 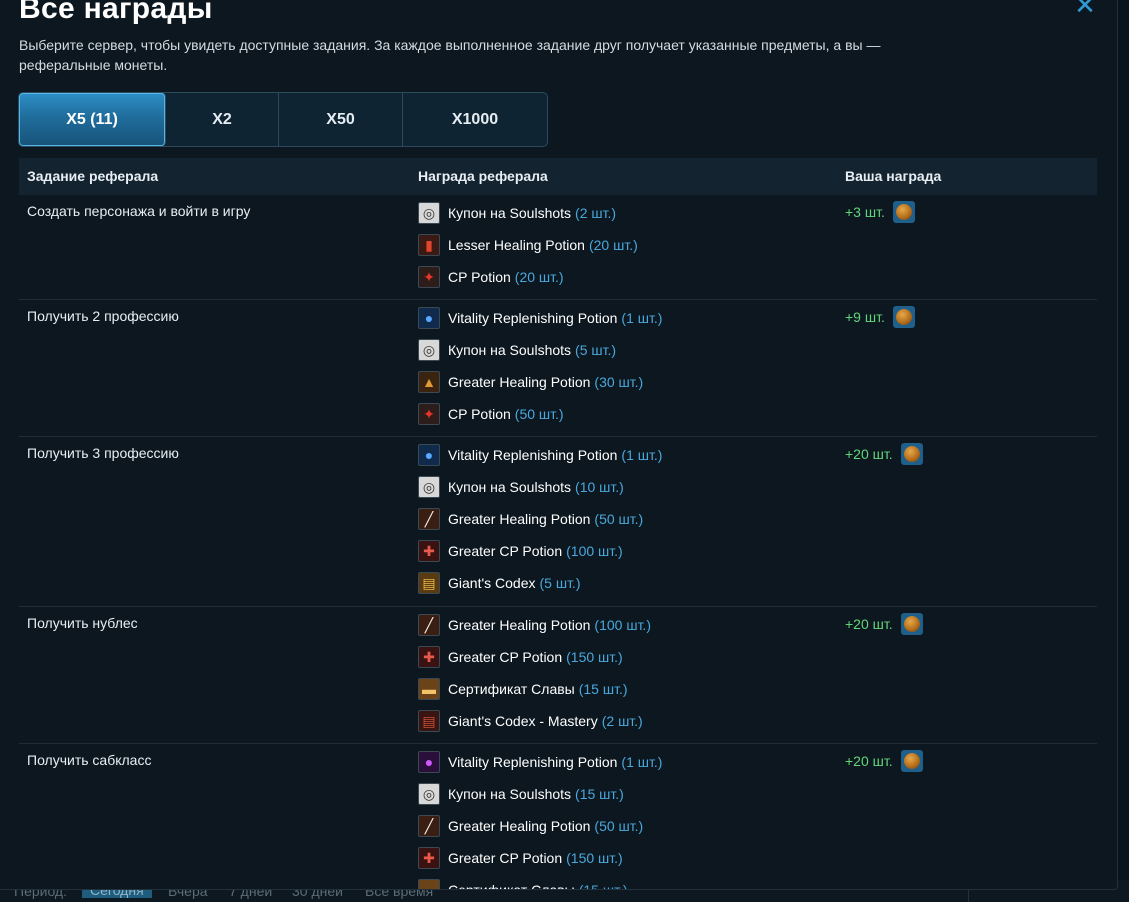 I want to click on task-name: Создать персонажа и войти в игру, so click(x=139, y=211).